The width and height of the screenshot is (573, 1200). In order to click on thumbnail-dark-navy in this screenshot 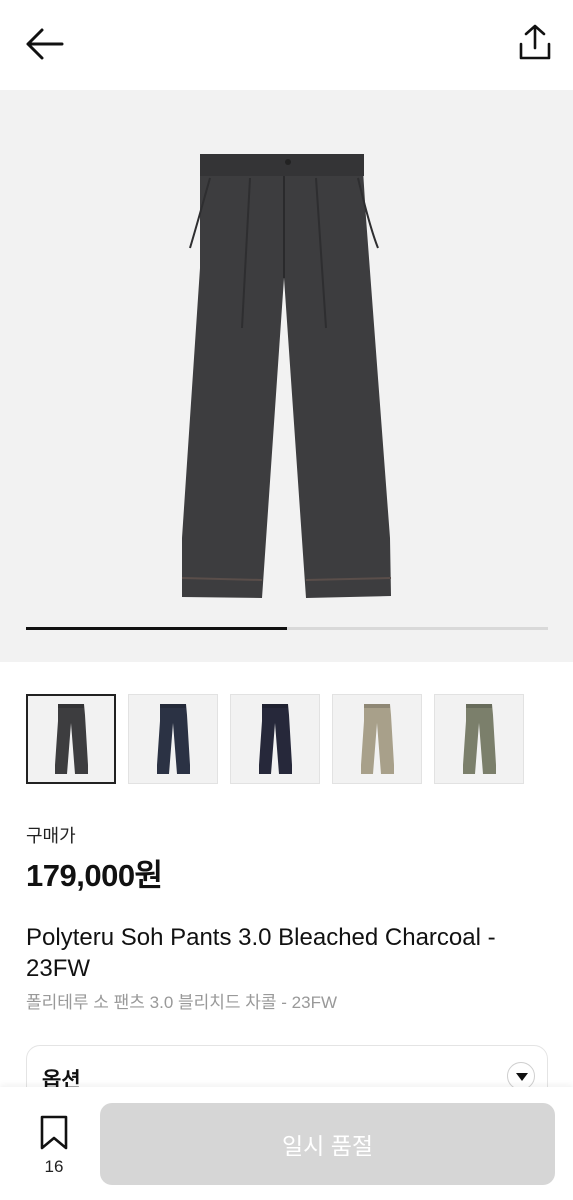, I will do `click(275, 739)`.